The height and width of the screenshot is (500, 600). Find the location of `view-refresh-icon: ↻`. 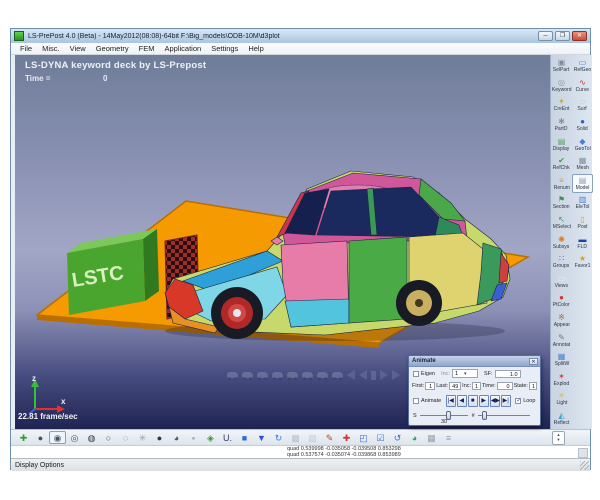

view-refresh-icon: ↻ is located at coordinates (278, 437).